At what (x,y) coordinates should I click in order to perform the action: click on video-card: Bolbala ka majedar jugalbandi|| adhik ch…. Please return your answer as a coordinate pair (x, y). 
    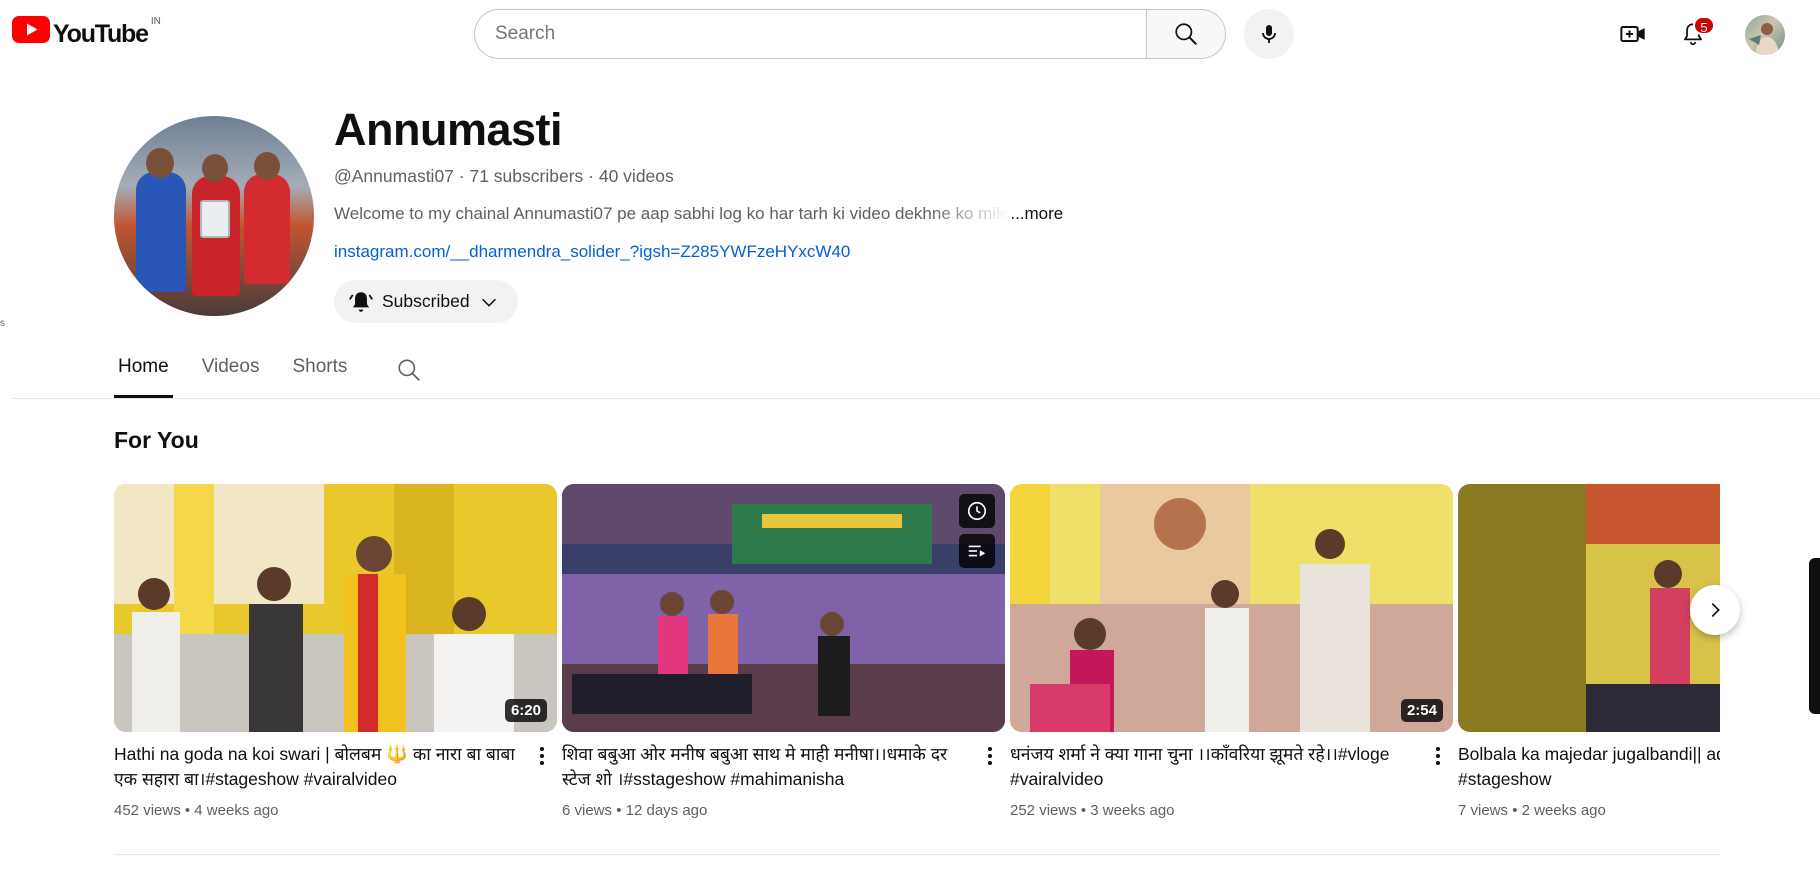
    Looking at the image, I should click on (1589, 657).